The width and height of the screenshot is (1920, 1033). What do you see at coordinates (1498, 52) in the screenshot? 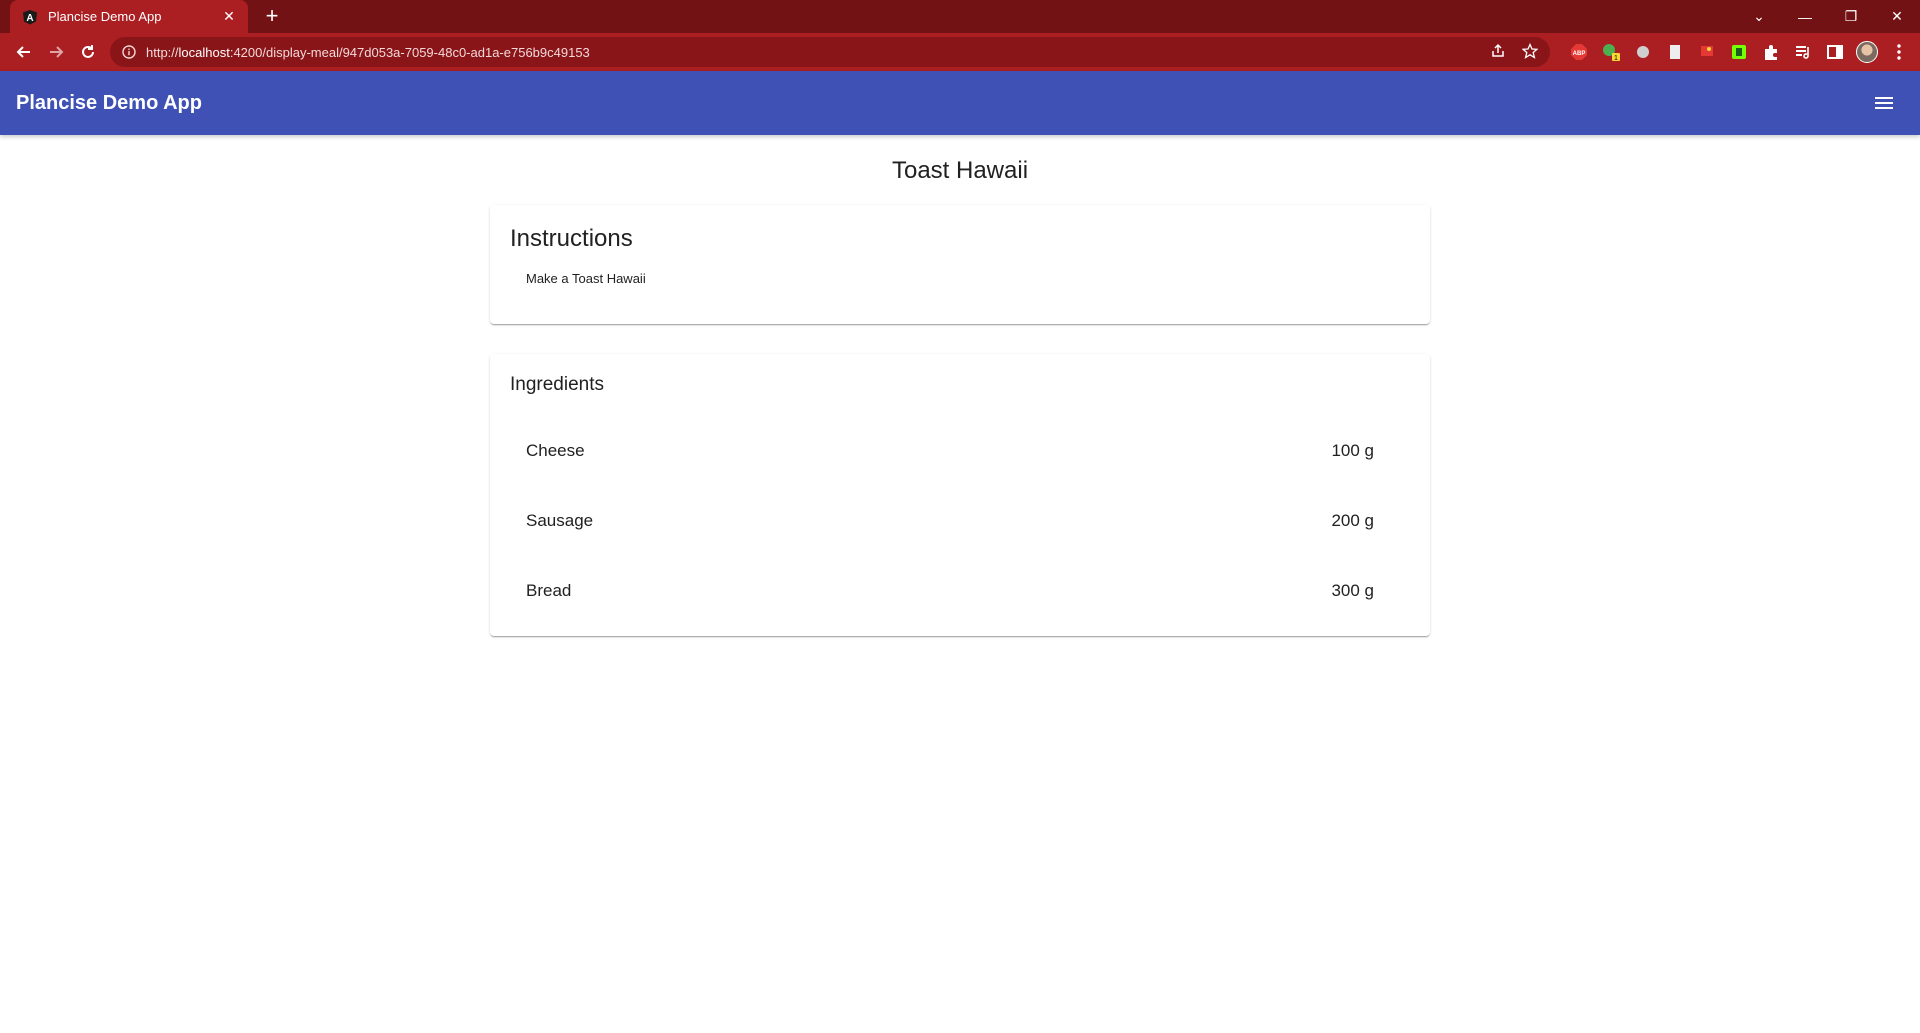
I see `share-icon` at bounding box center [1498, 52].